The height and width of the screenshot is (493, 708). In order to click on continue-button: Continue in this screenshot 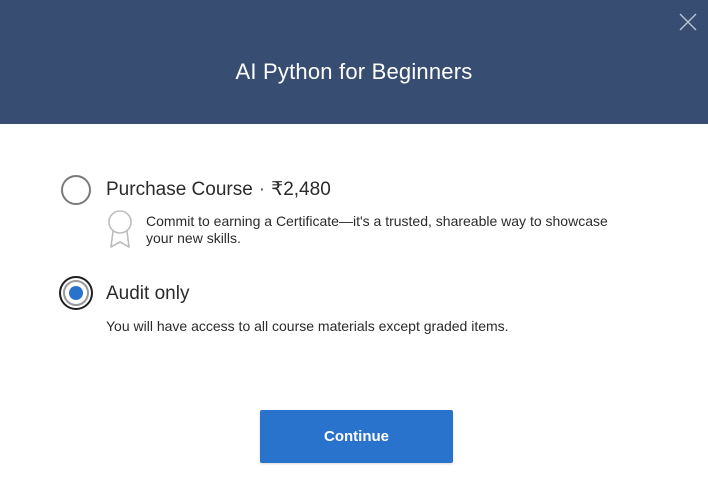, I will do `click(356, 436)`.